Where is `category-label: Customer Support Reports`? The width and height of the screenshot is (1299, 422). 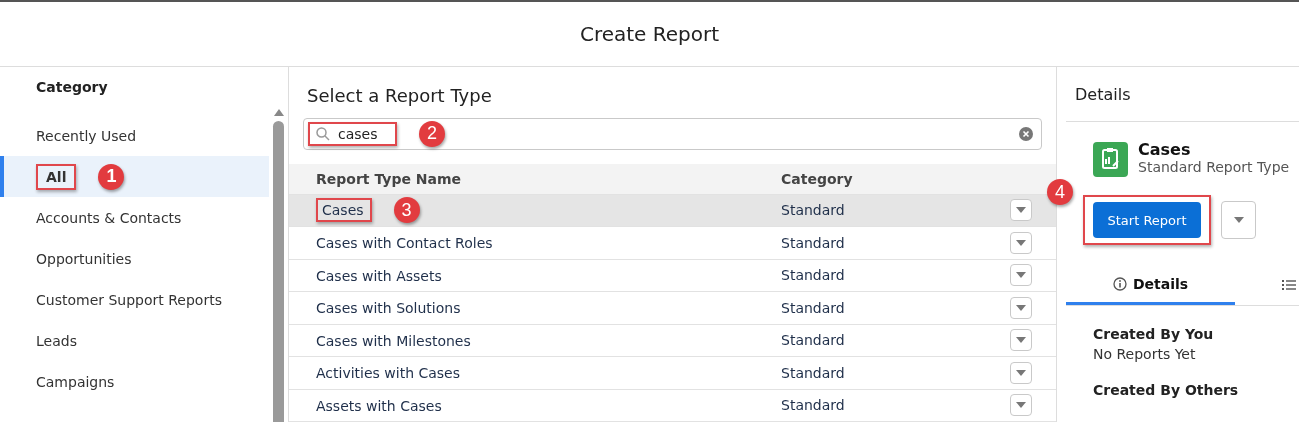 category-label: Customer Support Reports is located at coordinates (129, 299).